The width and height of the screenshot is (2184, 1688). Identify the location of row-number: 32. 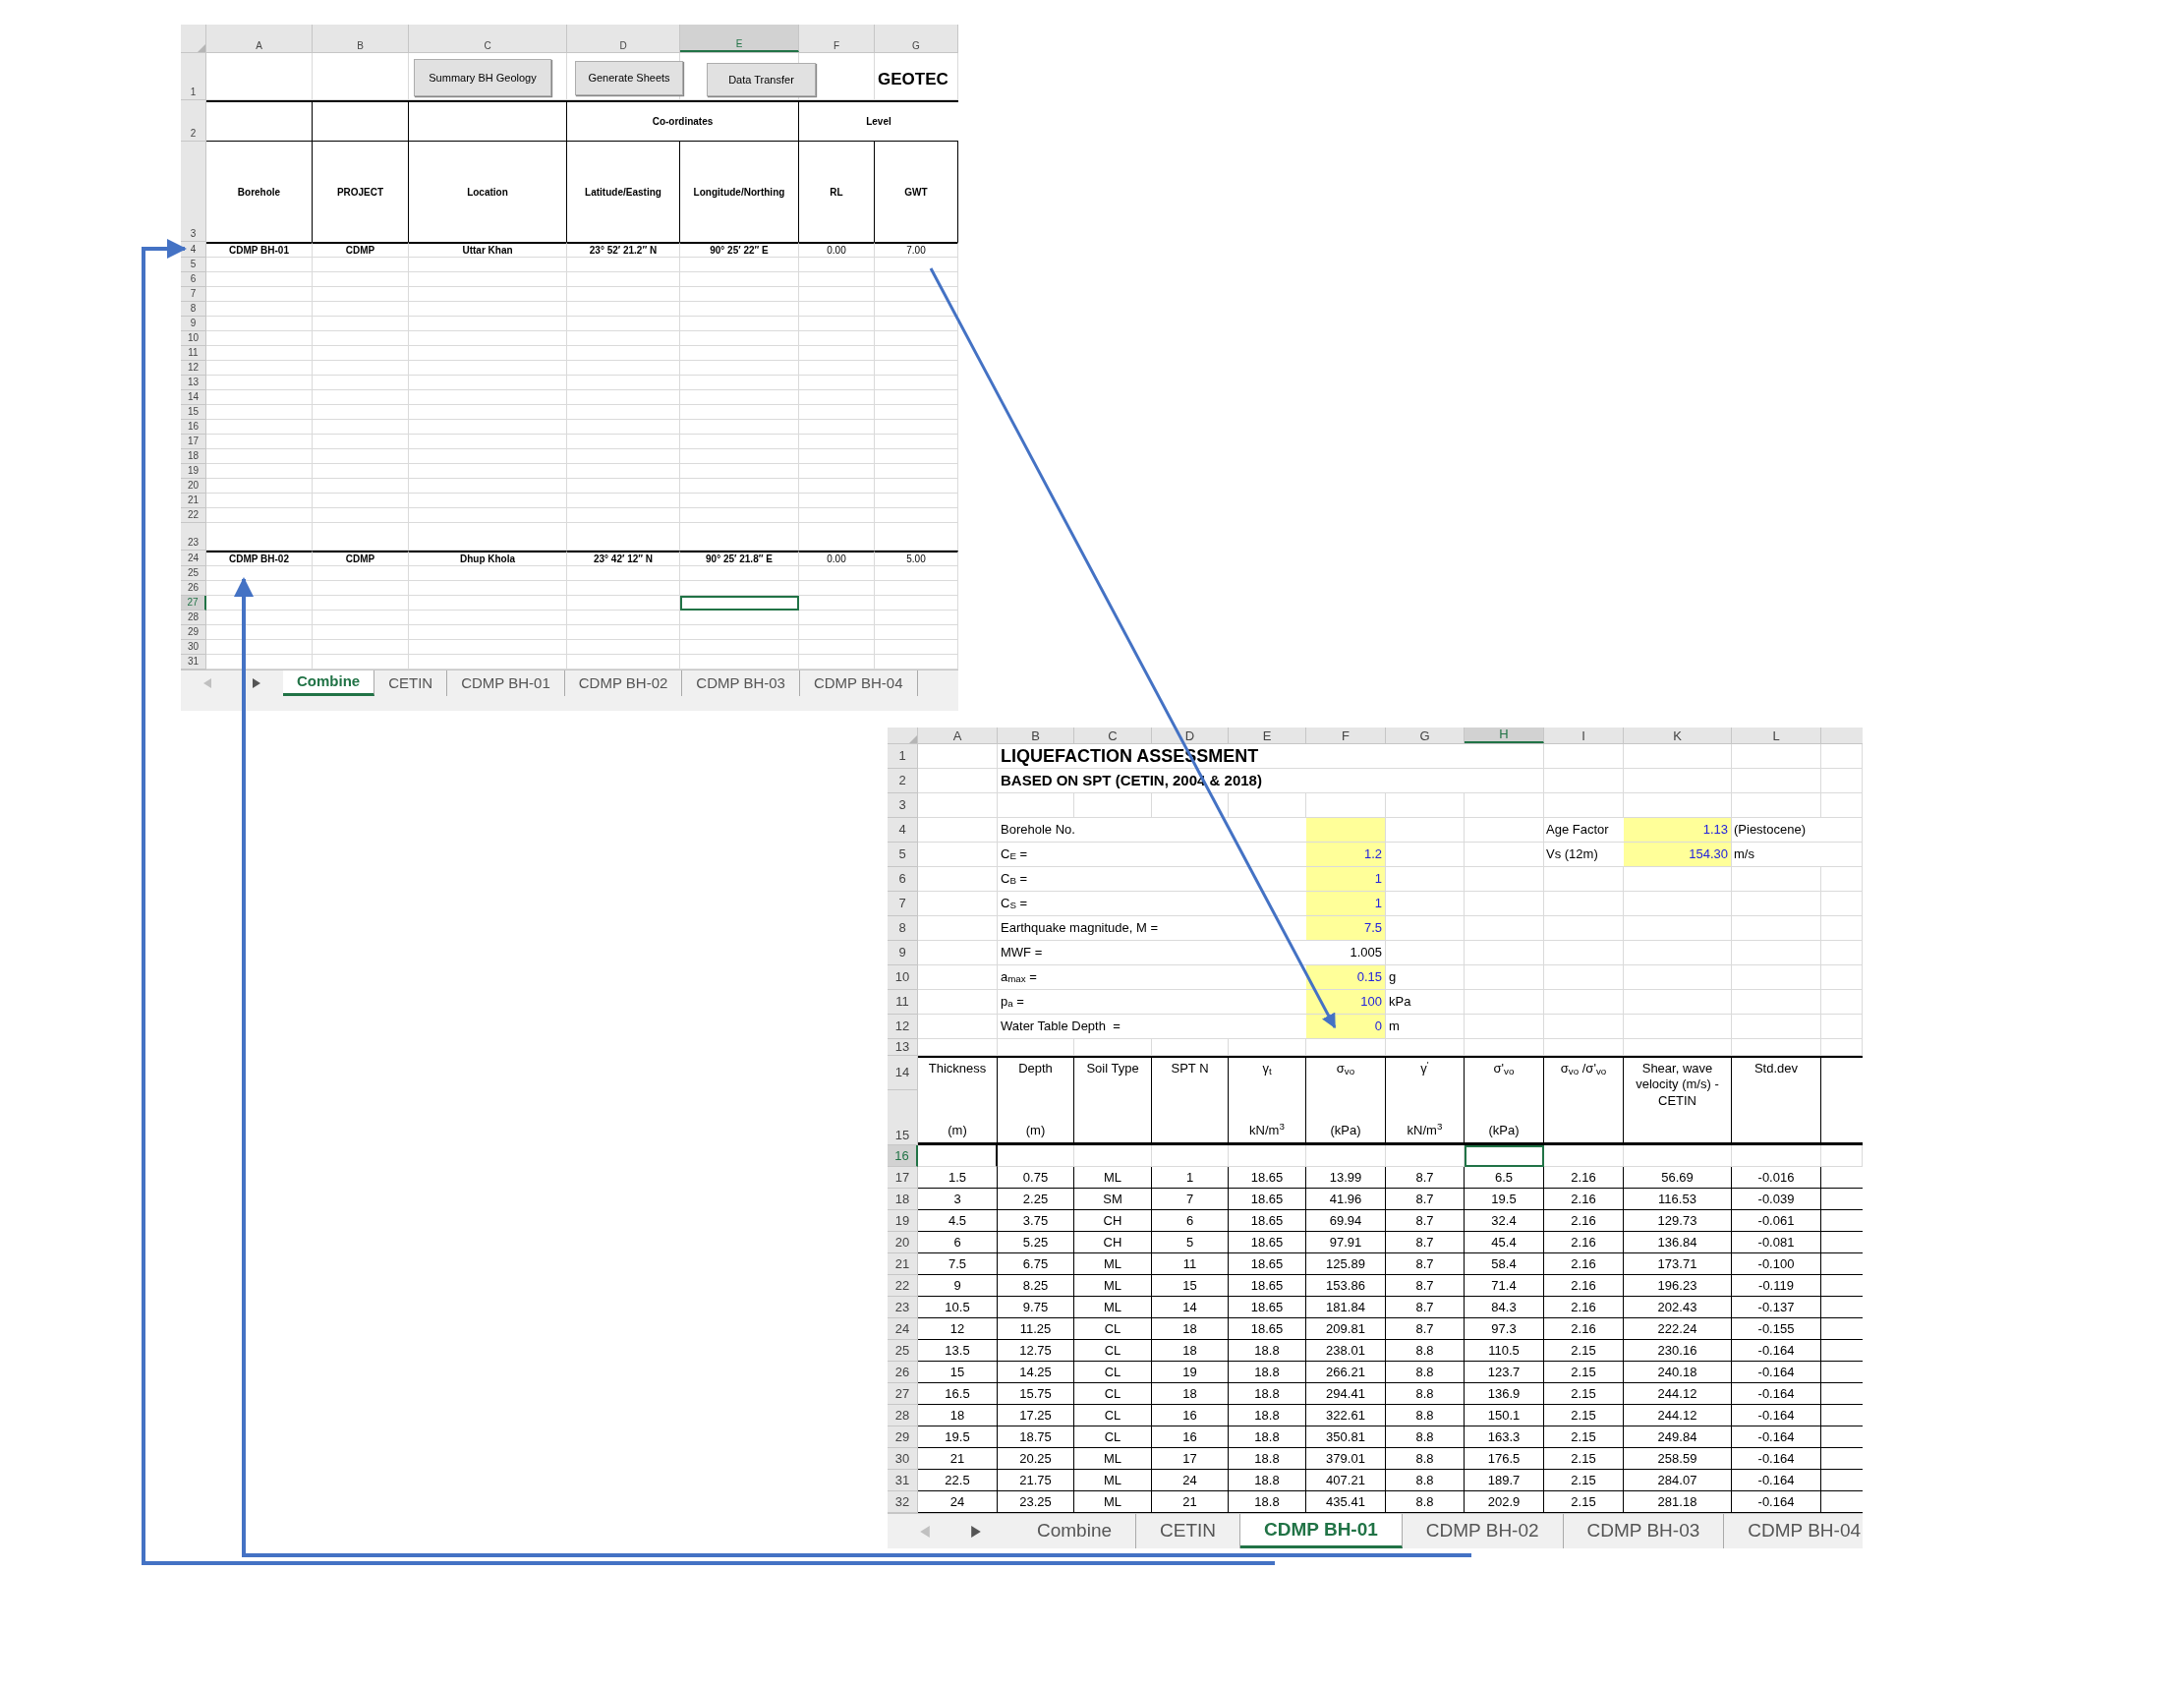
(903, 1502).